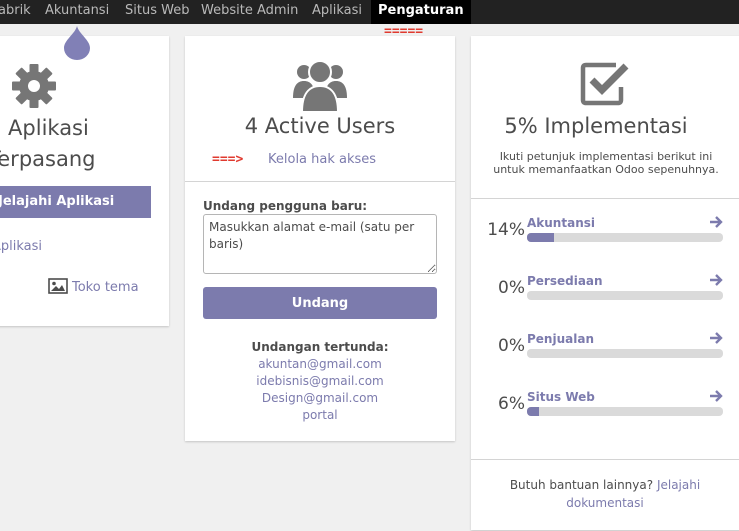 Image resolution: width=739 pixels, height=531 pixels. I want to click on invite-button: Undang, so click(320, 303).